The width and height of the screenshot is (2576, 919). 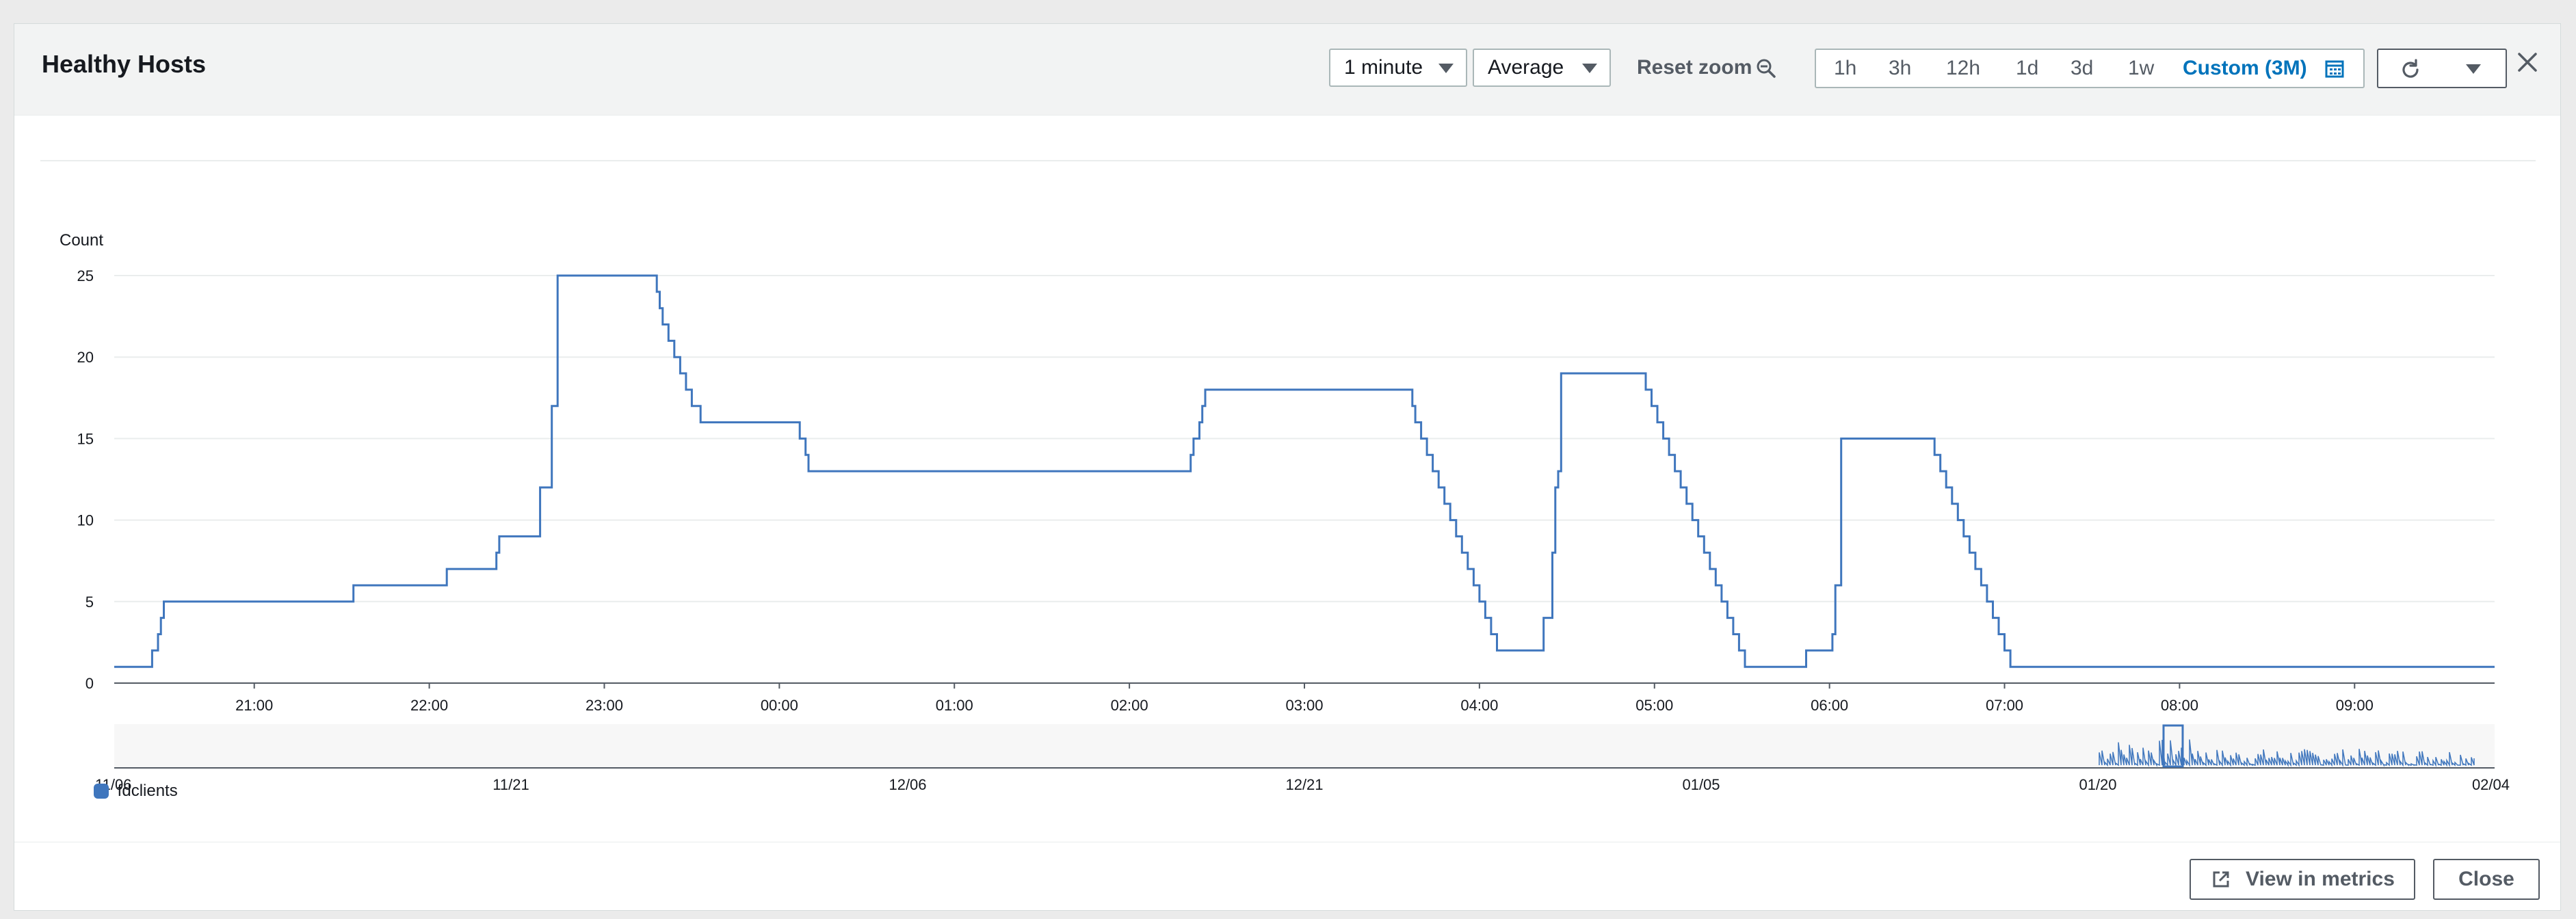 What do you see at coordinates (85, 275) in the screenshot?
I see `y-tick-label: 25` at bounding box center [85, 275].